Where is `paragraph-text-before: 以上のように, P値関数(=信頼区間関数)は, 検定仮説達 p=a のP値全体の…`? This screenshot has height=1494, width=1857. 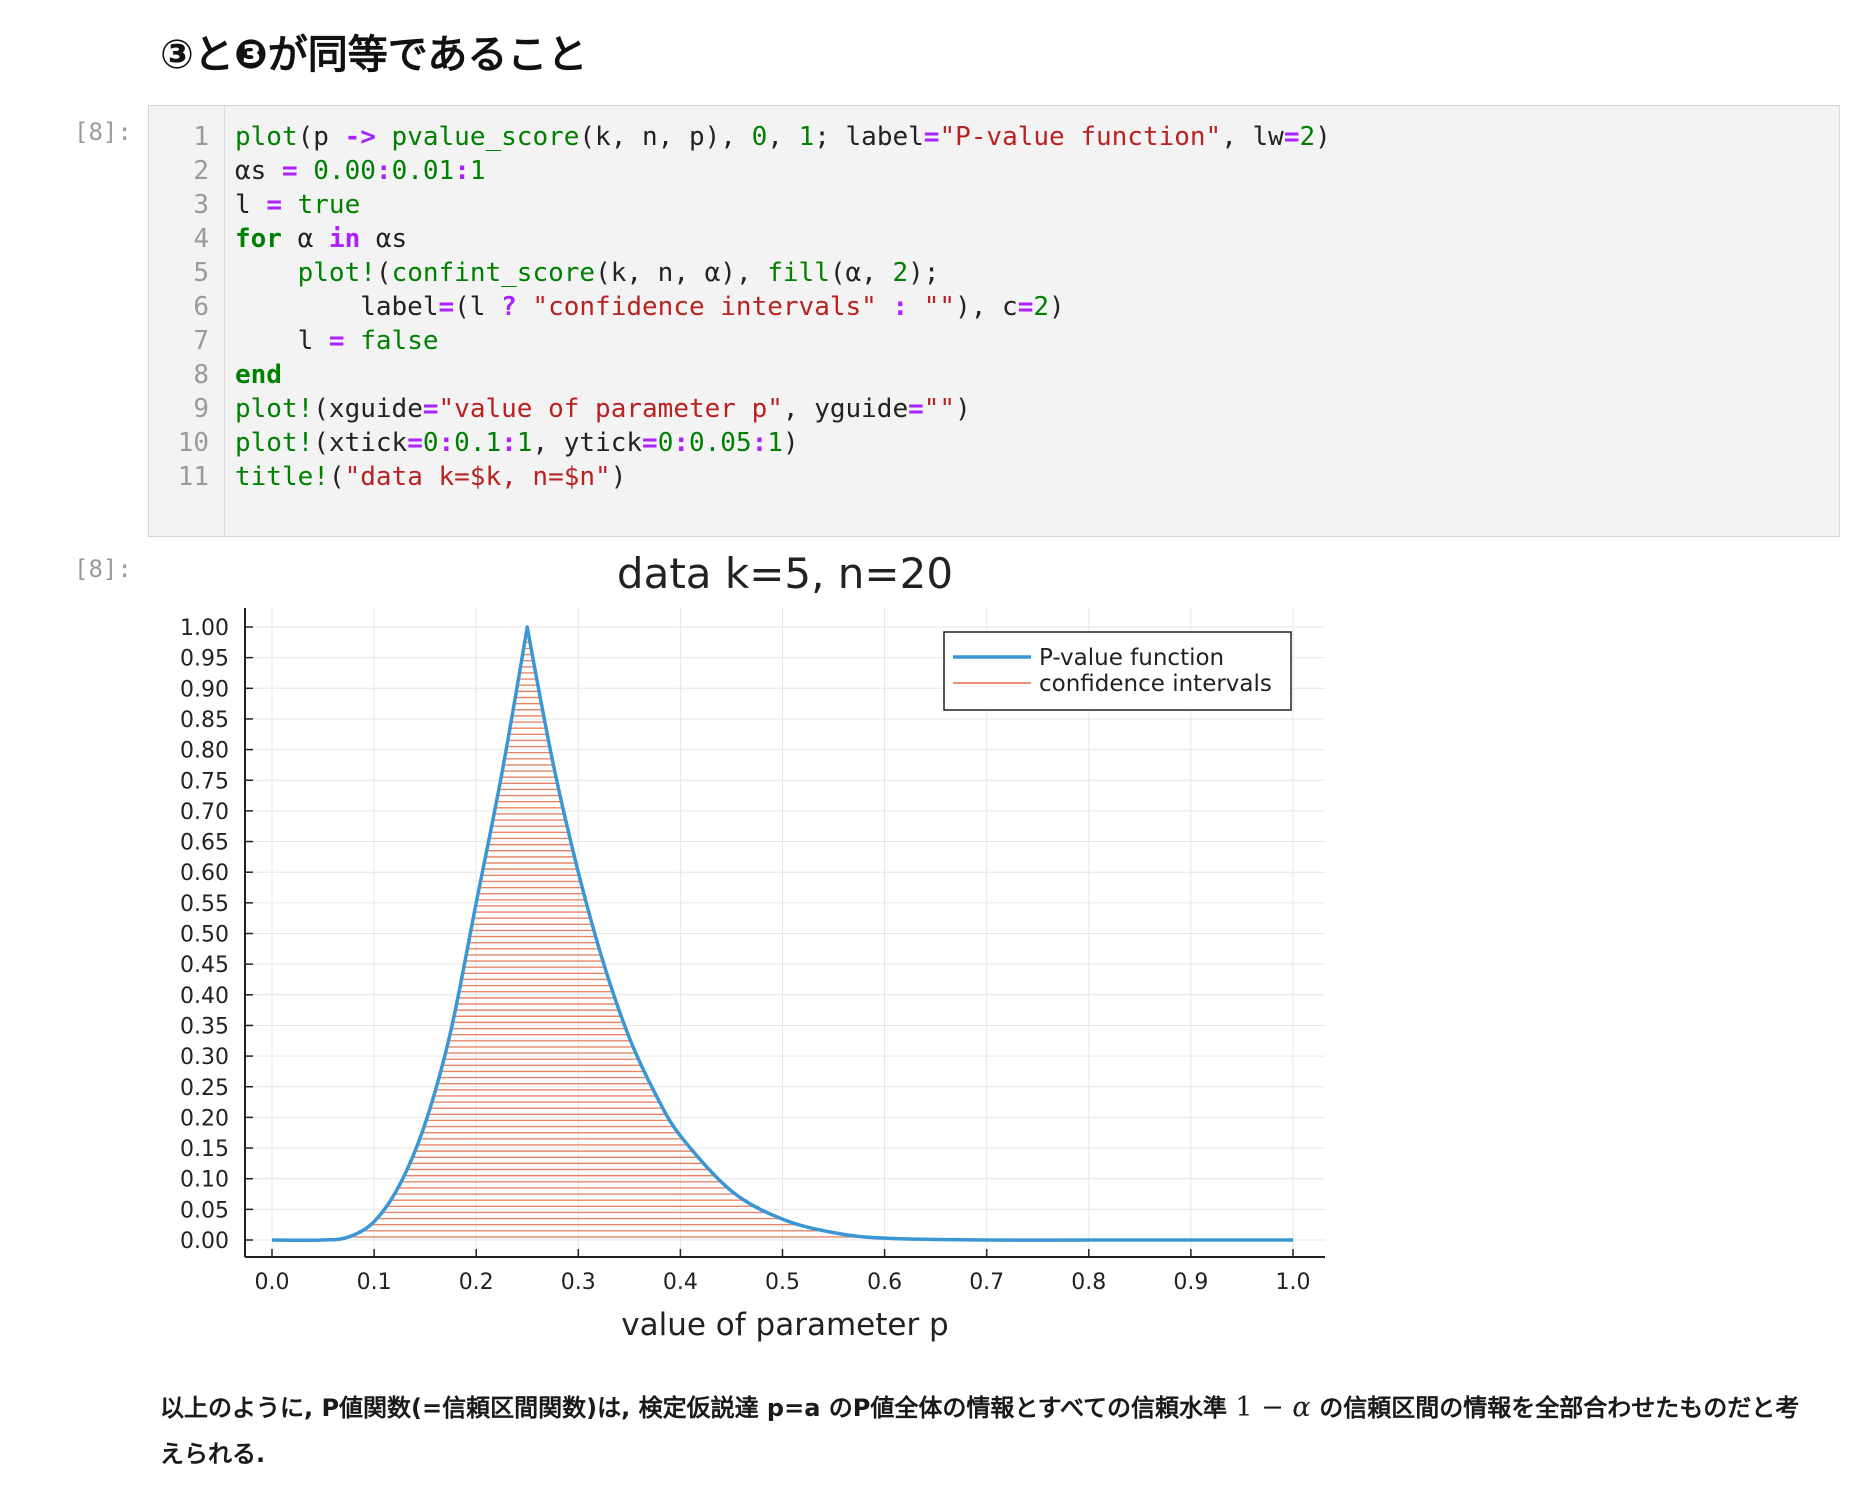 paragraph-text-before: 以上のように, P値関数(=信頼区間関数)は, 検定仮説達 p=a のP値全体の… is located at coordinates (694, 1408).